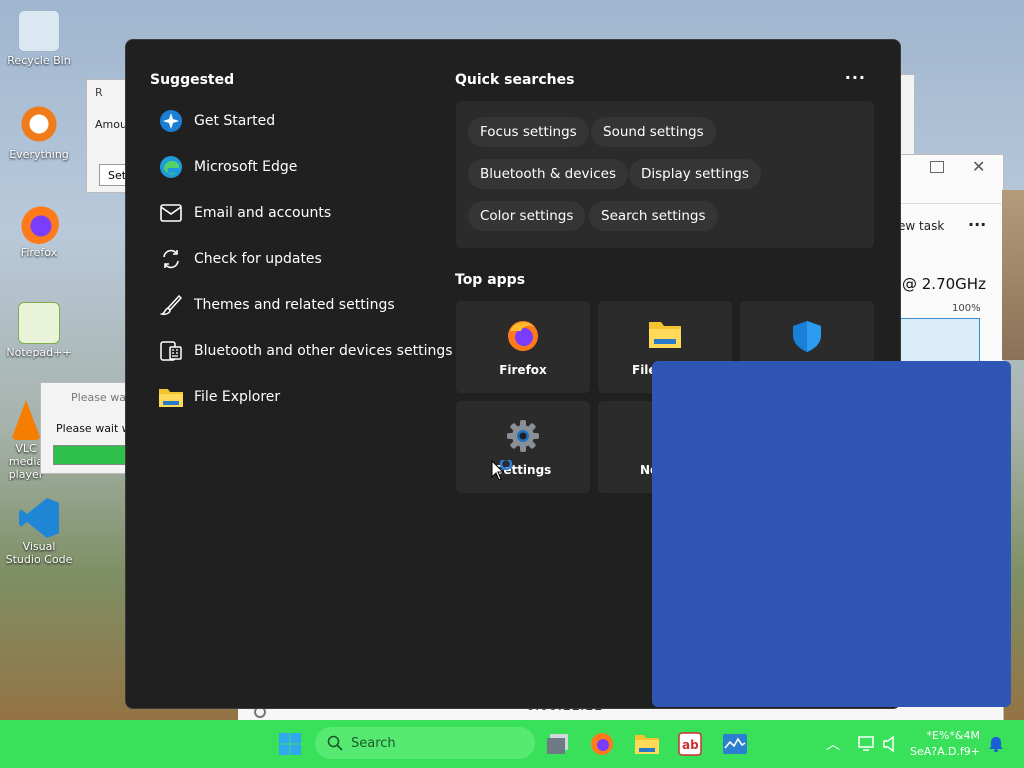  Describe the element at coordinates (978, 166) in the screenshot. I see `close-icon: ✕` at that location.